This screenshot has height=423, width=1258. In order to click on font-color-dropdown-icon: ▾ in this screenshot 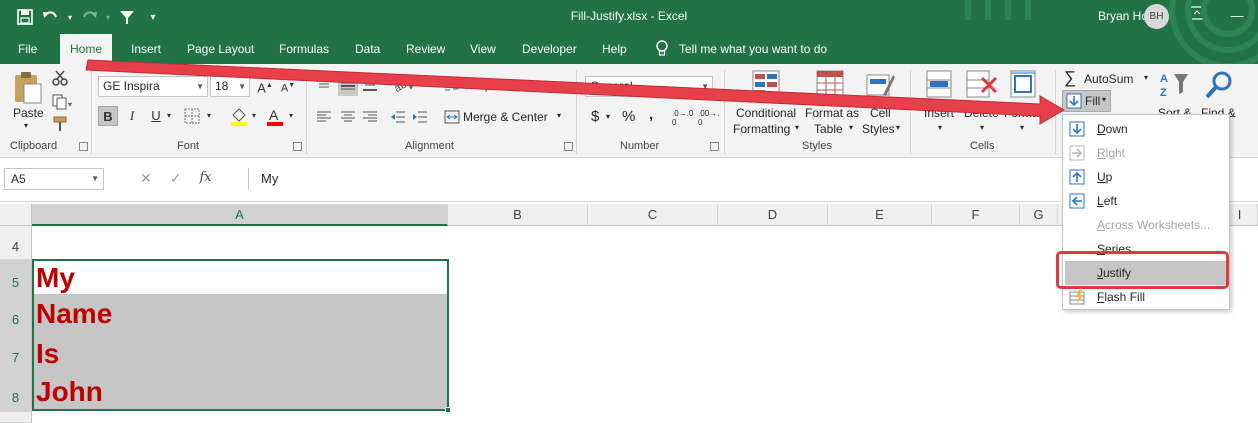, I will do `click(291, 116)`.